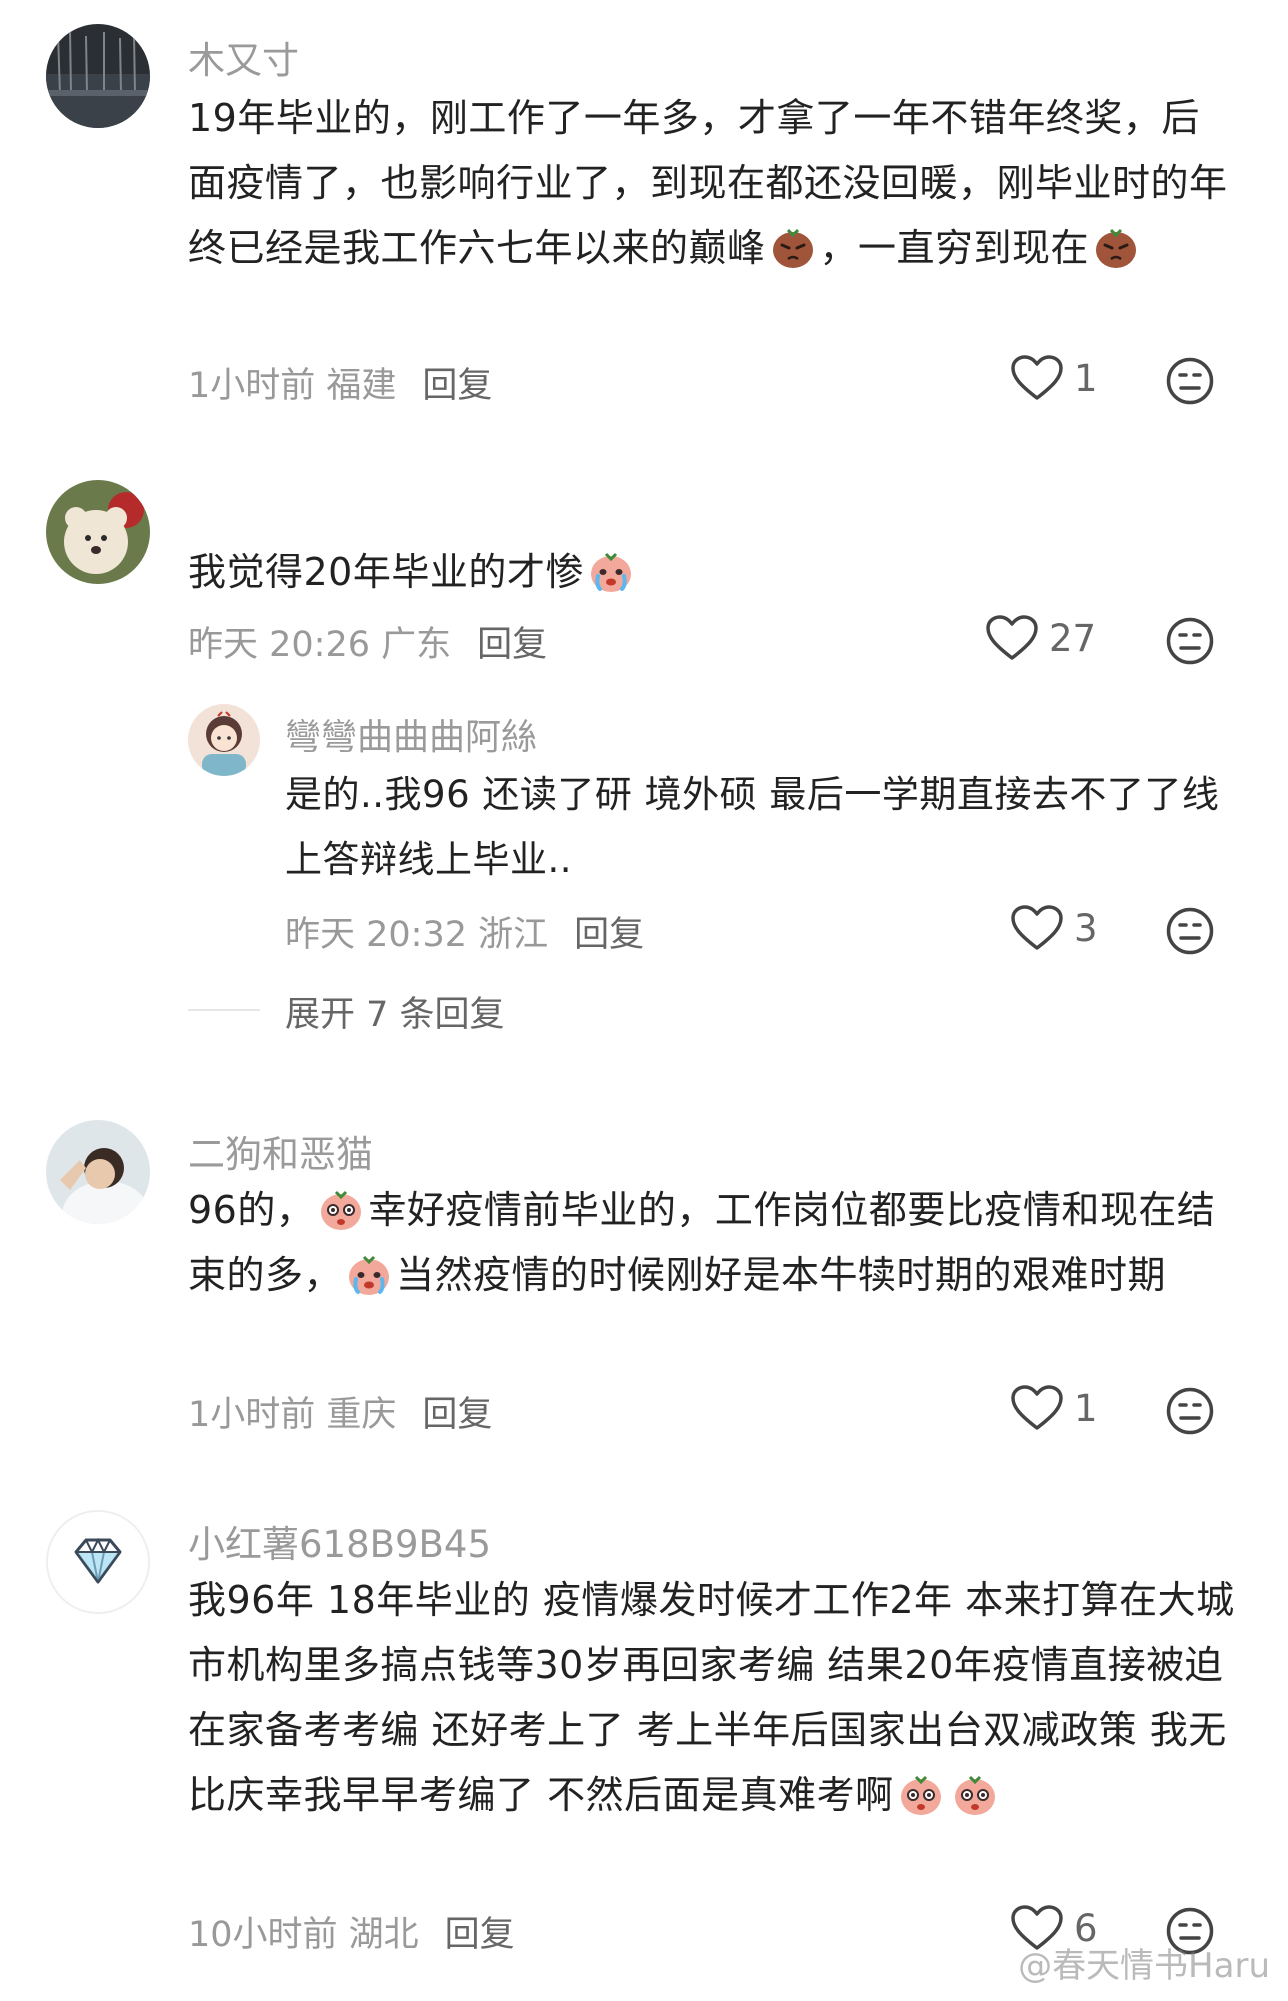 Image resolution: width=1288 pixels, height=2001 pixels. Describe the element at coordinates (1040, 638) in the screenshot. I see `like-button: 27` at that location.